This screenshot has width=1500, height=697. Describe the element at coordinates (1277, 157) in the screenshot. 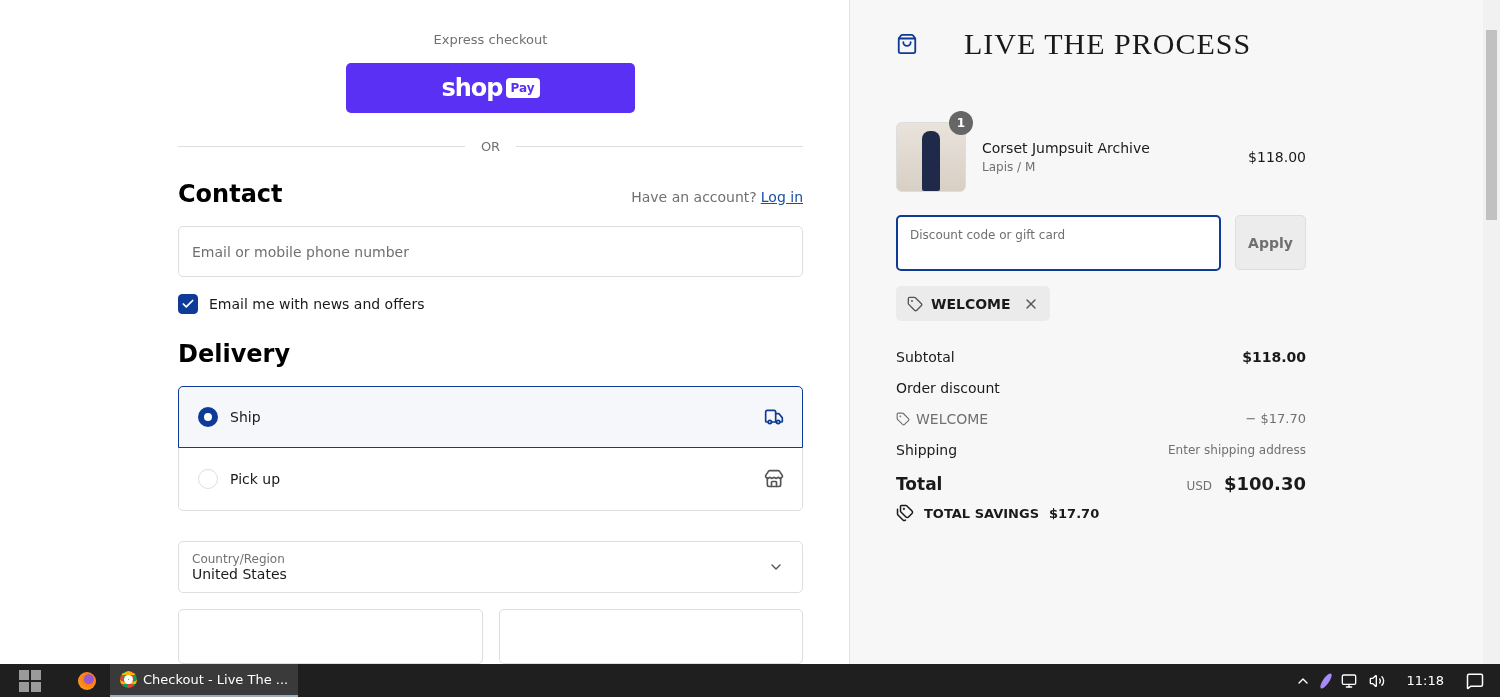

I see `product-price: $118.00` at that location.